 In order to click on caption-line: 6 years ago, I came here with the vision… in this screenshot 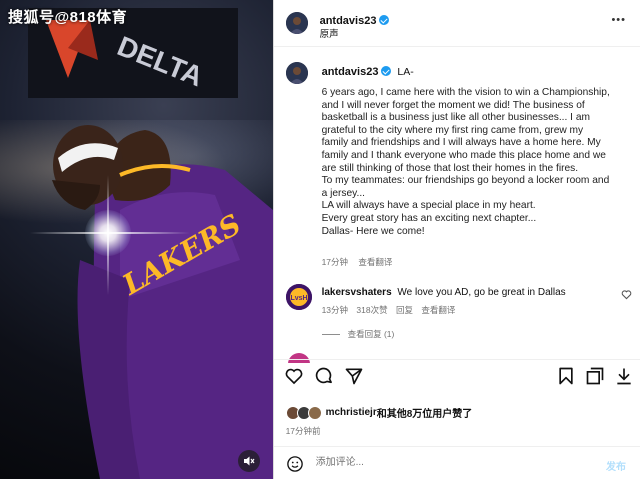, I will do `click(465, 92)`.